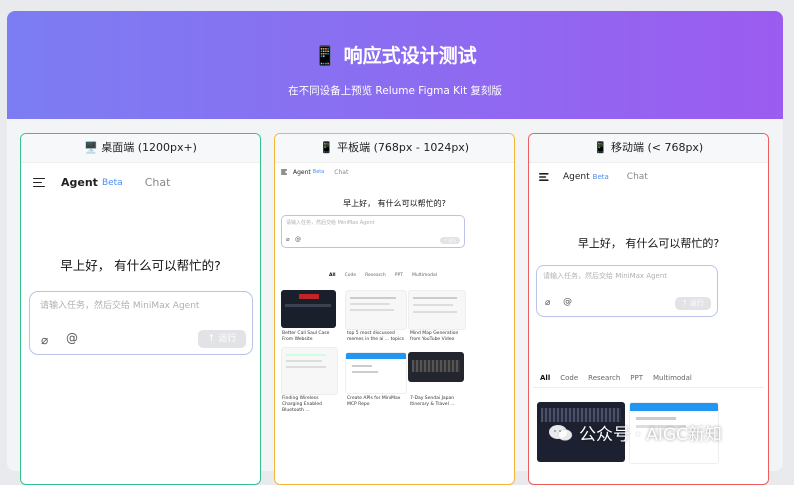  Describe the element at coordinates (140, 148) in the screenshot. I see `desktop-preview-header: 🖥️ 桌面端 (1200px+)` at that location.